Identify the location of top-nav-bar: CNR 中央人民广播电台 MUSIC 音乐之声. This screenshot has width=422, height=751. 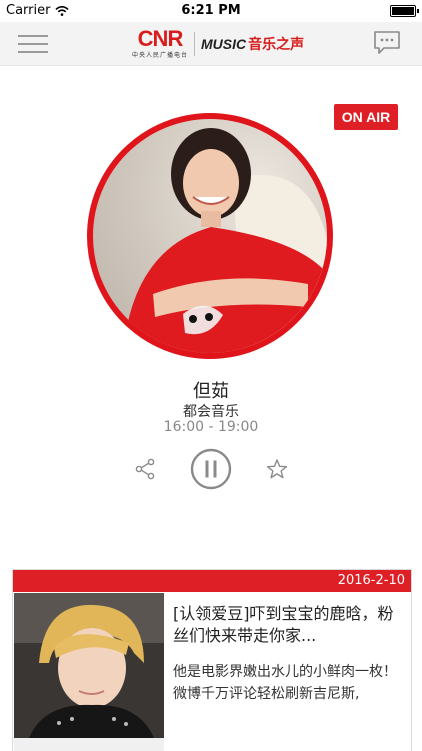
(211, 44).